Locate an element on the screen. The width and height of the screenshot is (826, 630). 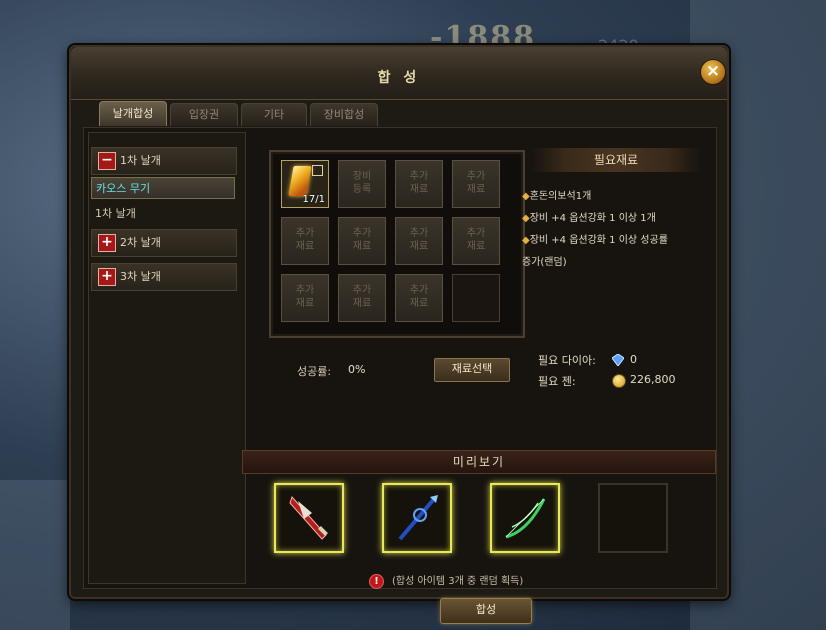
material-slot-equipment: 장비등록 is located at coordinates (362, 184).